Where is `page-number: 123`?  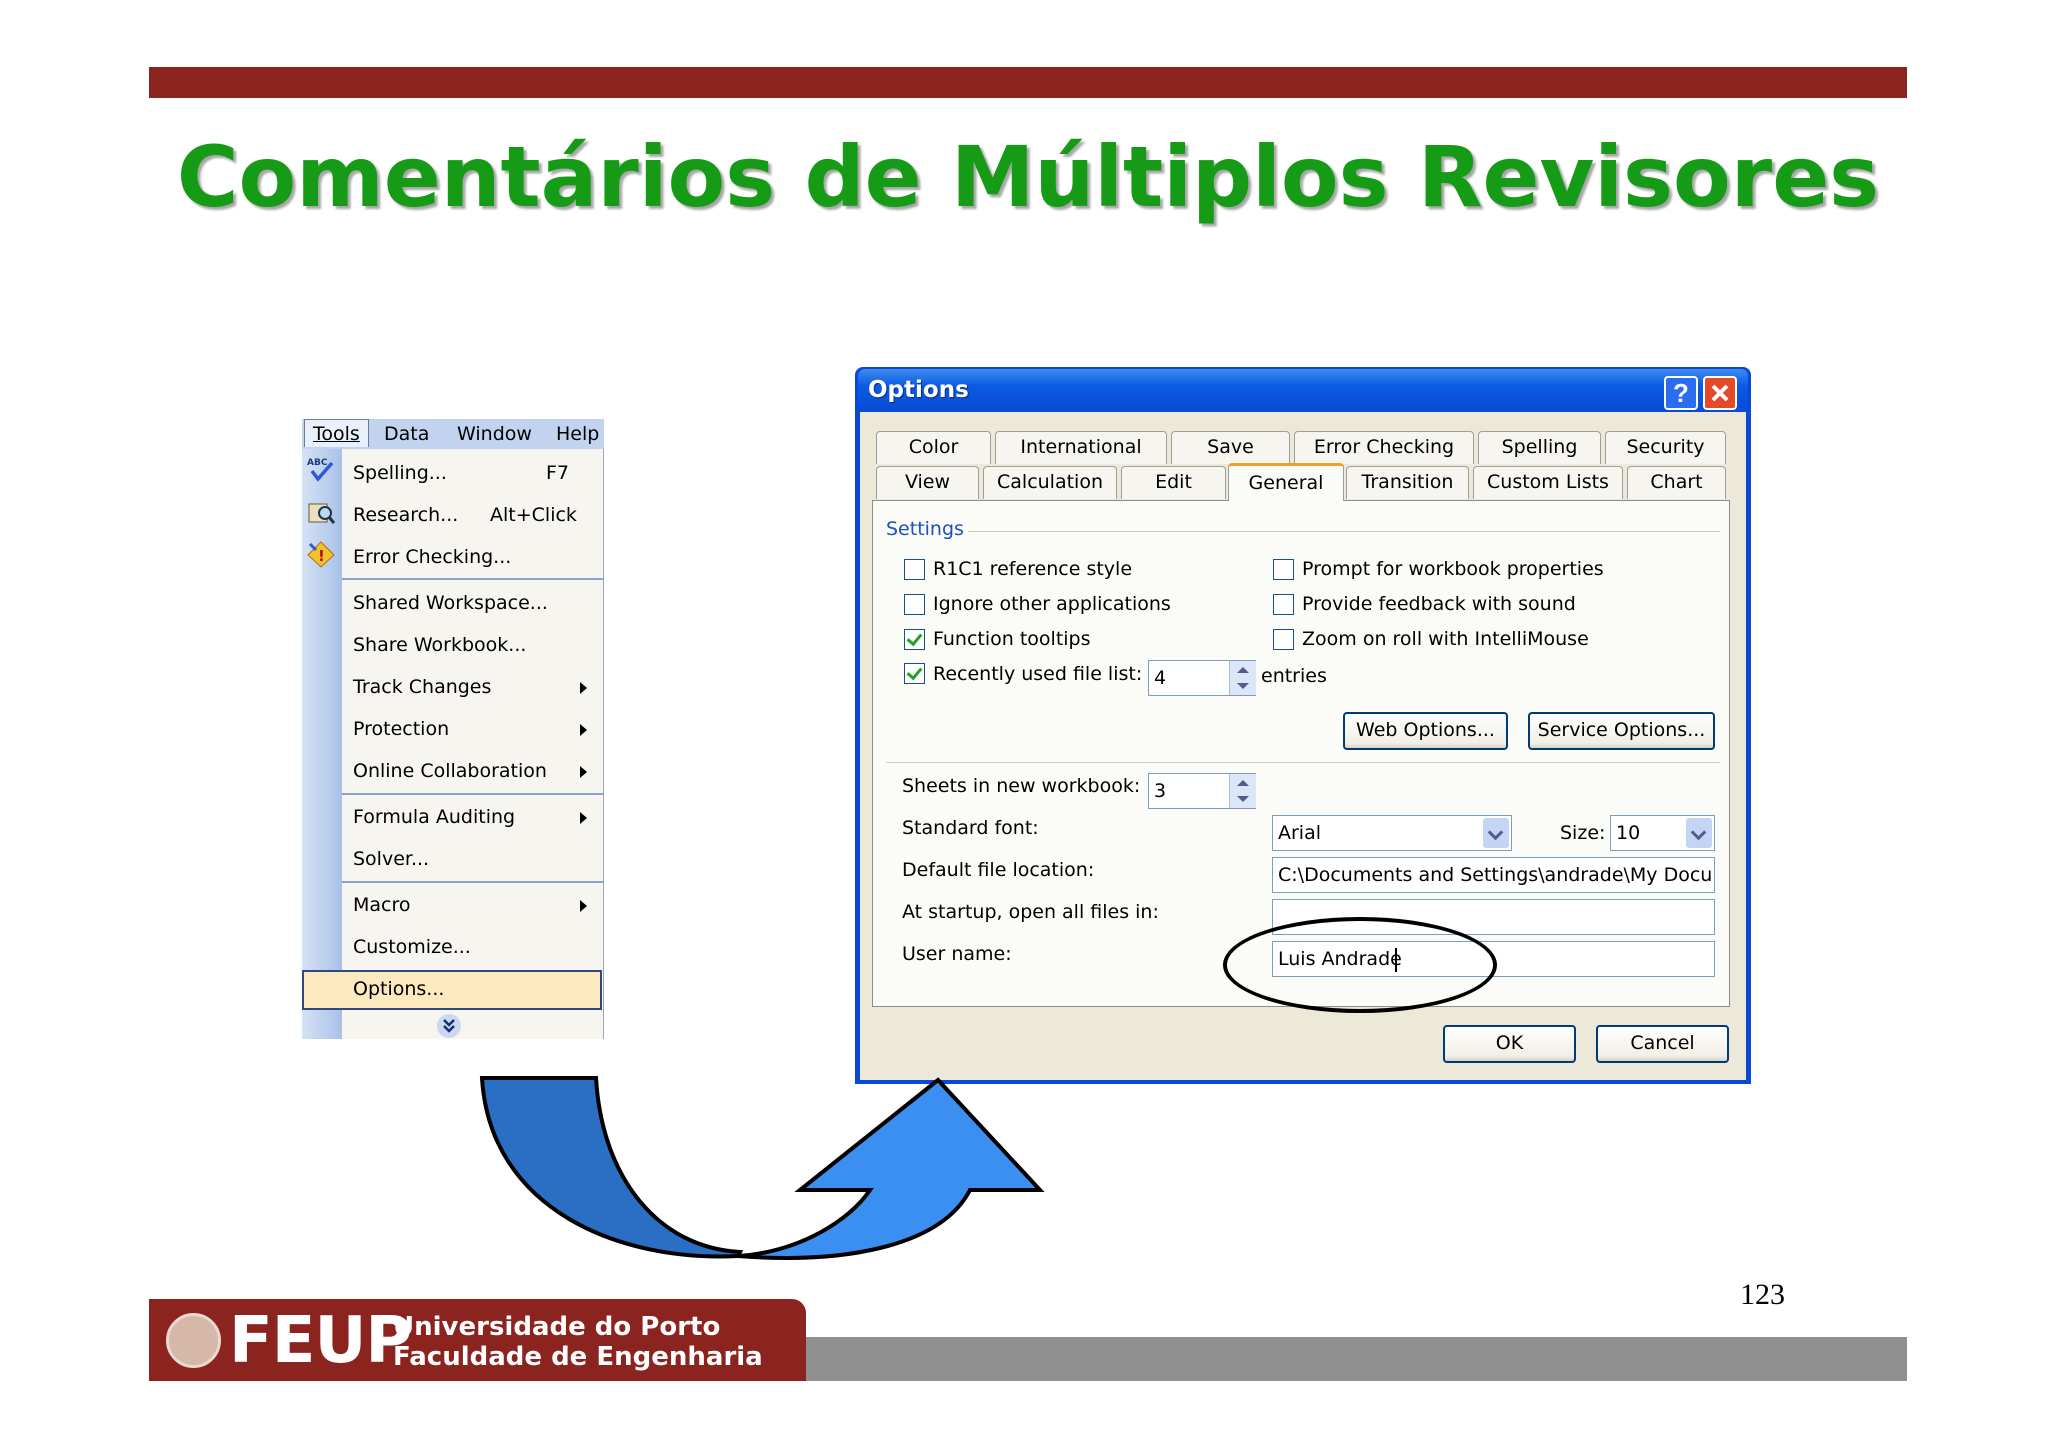 page-number: 123 is located at coordinates (1762, 1294).